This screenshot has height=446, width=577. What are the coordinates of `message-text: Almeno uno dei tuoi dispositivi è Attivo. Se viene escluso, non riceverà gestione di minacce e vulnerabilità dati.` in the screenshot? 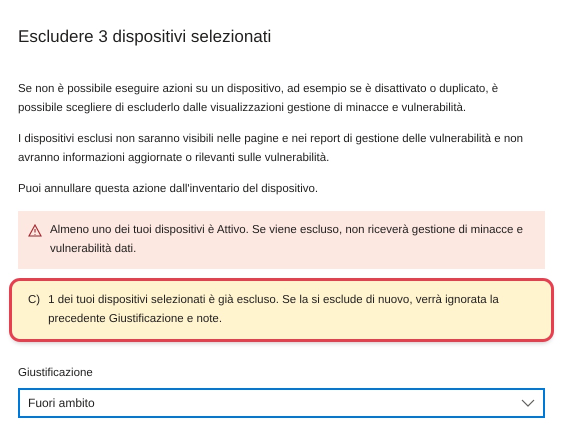 It's located at (287, 239).